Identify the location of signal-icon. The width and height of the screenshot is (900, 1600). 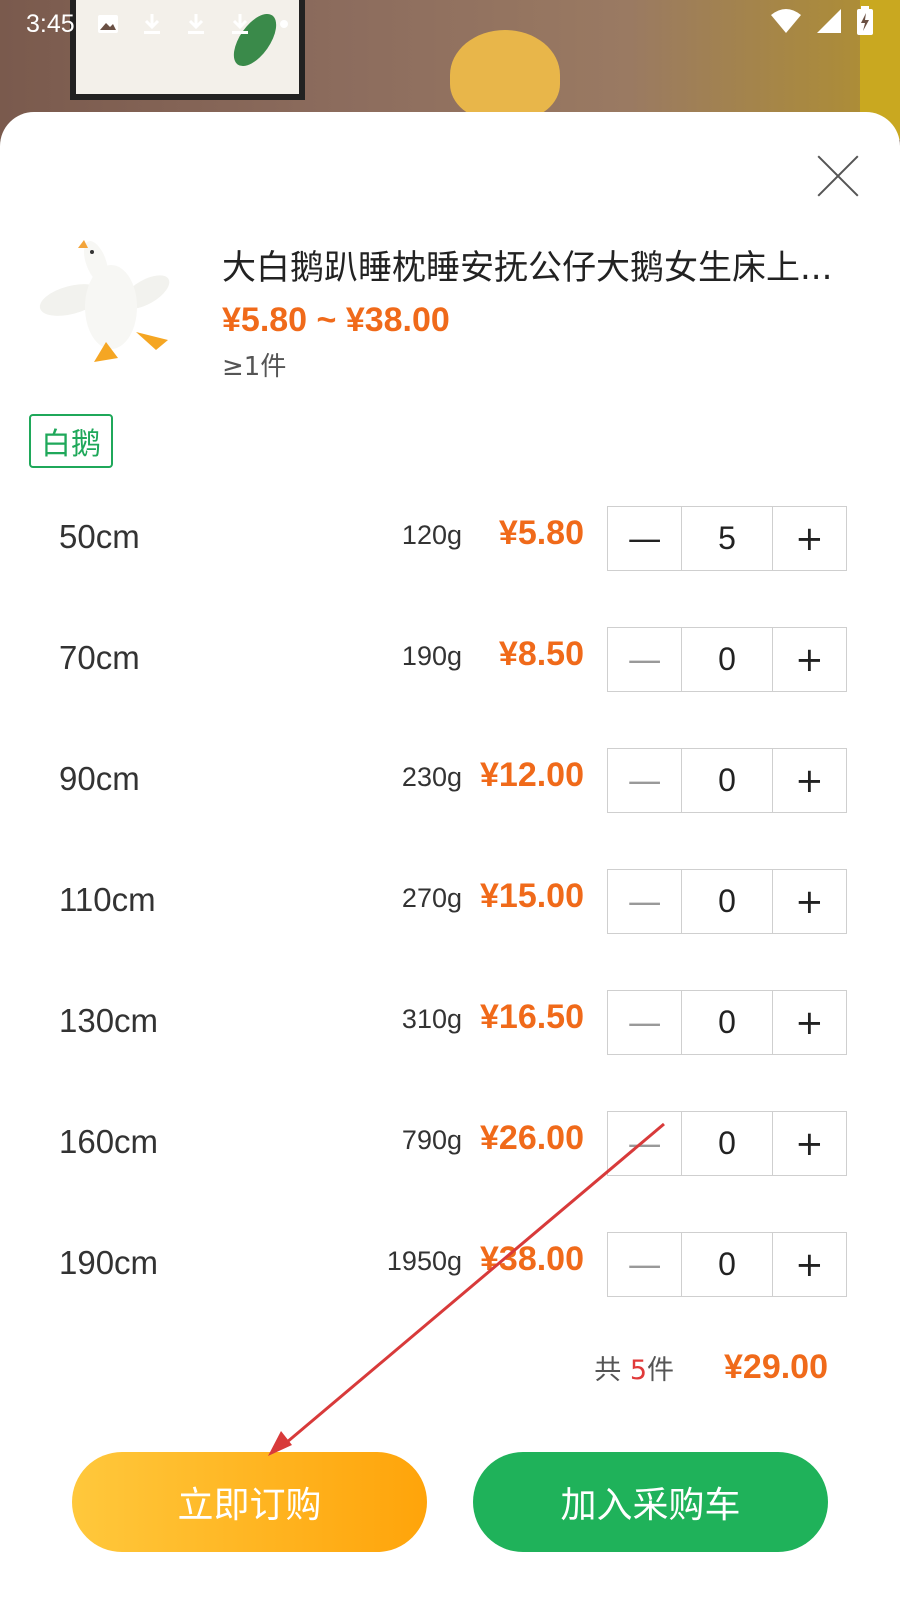
(829, 24).